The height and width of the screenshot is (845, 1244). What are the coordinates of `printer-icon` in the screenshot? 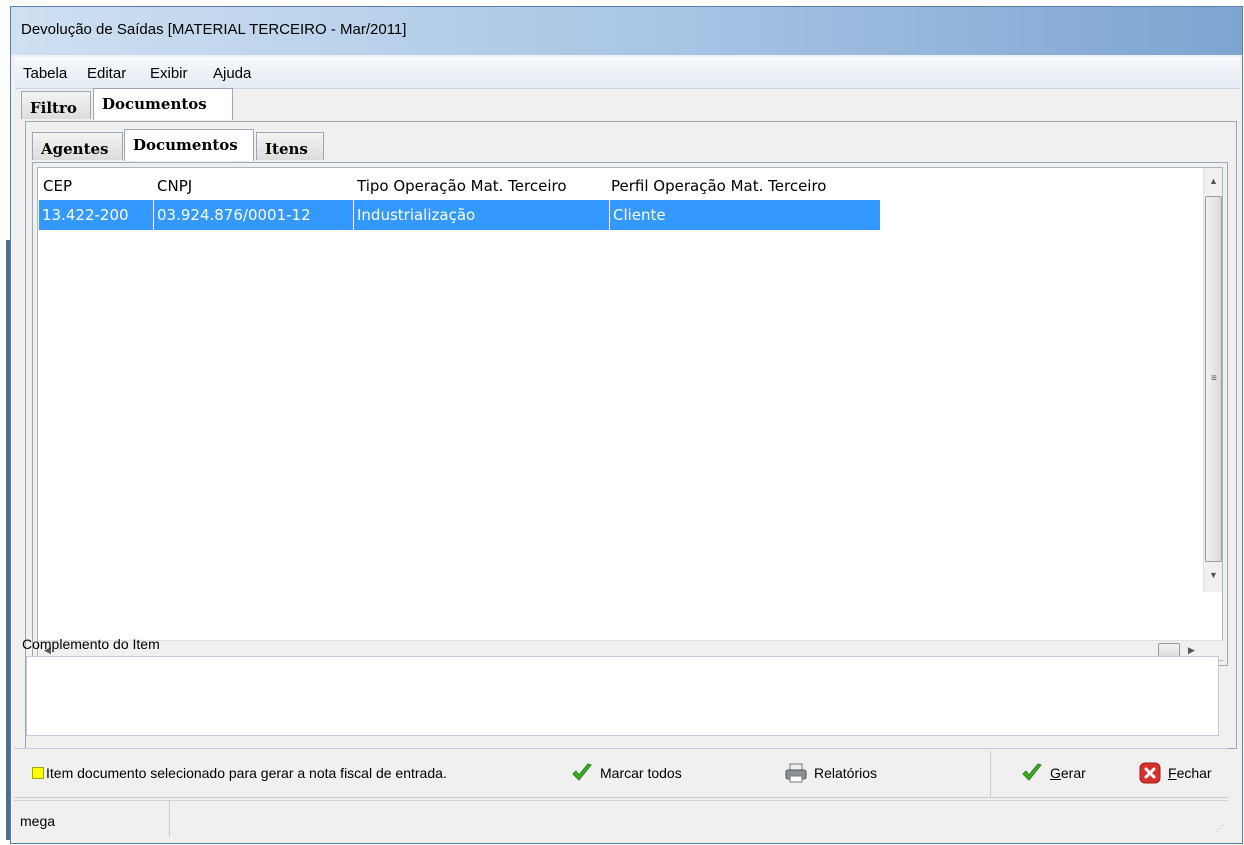 It's located at (796, 773).